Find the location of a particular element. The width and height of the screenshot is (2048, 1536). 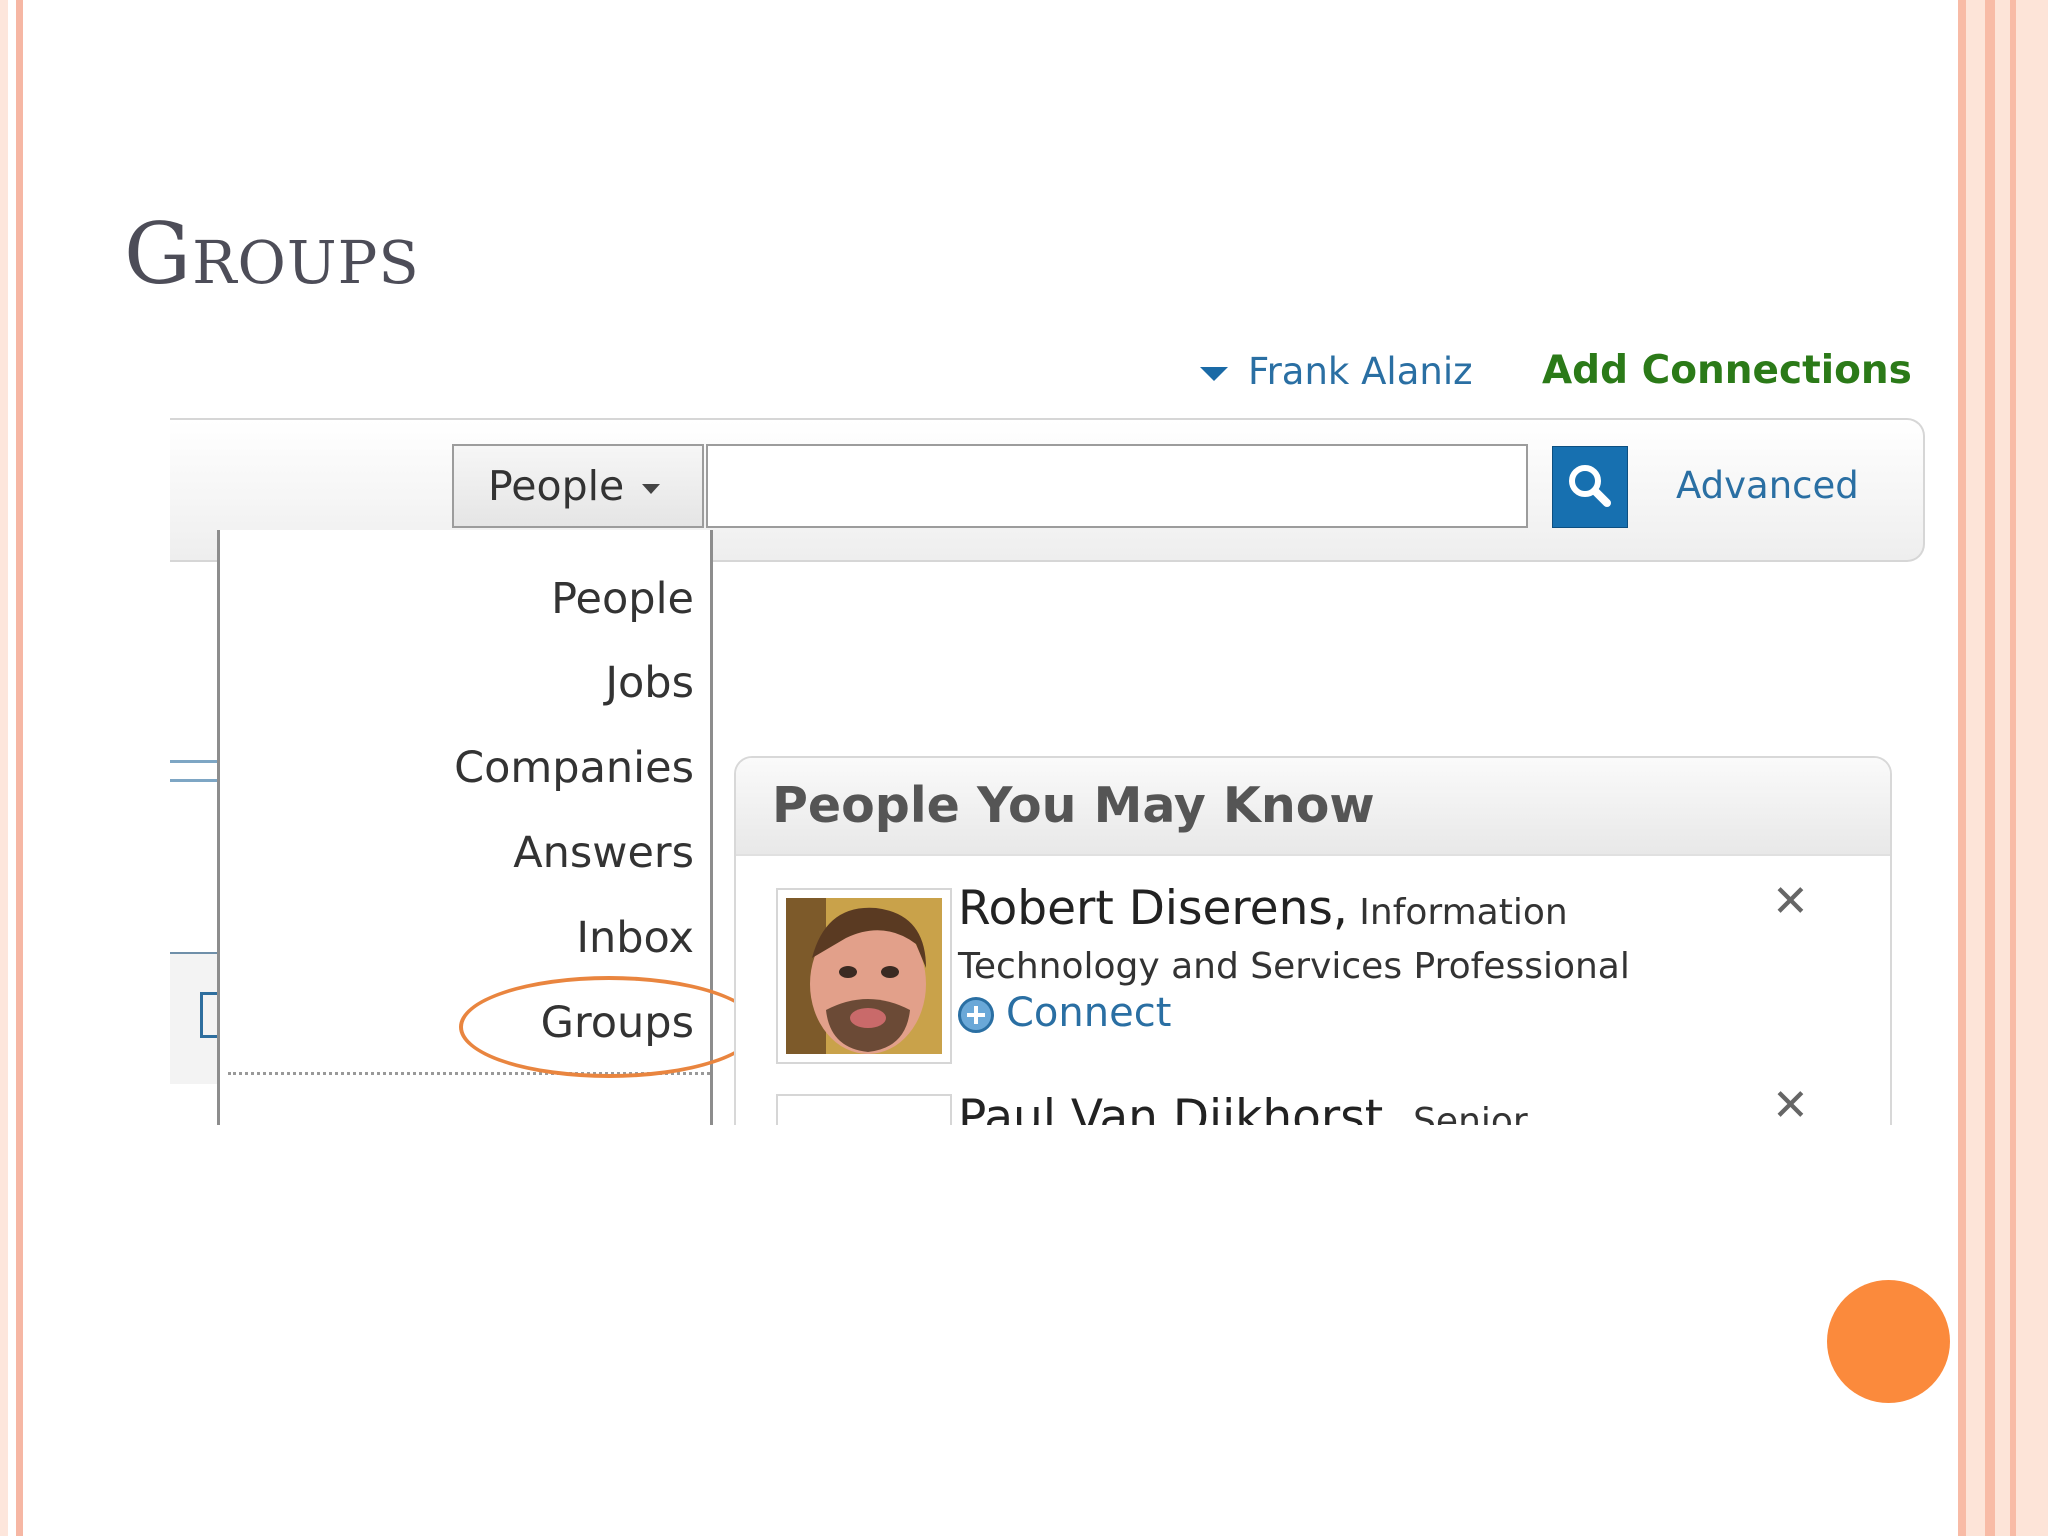

search-category-select: People is located at coordinates (578, 486).